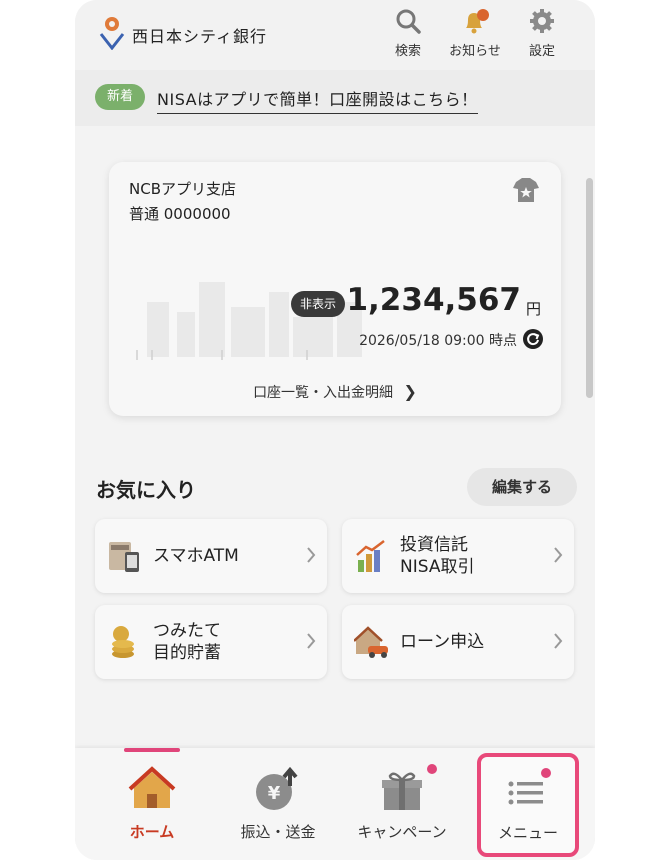  Describe the element at coordinates (542, 33) in the screenshot. I see `settings-button: 設定` at that location.